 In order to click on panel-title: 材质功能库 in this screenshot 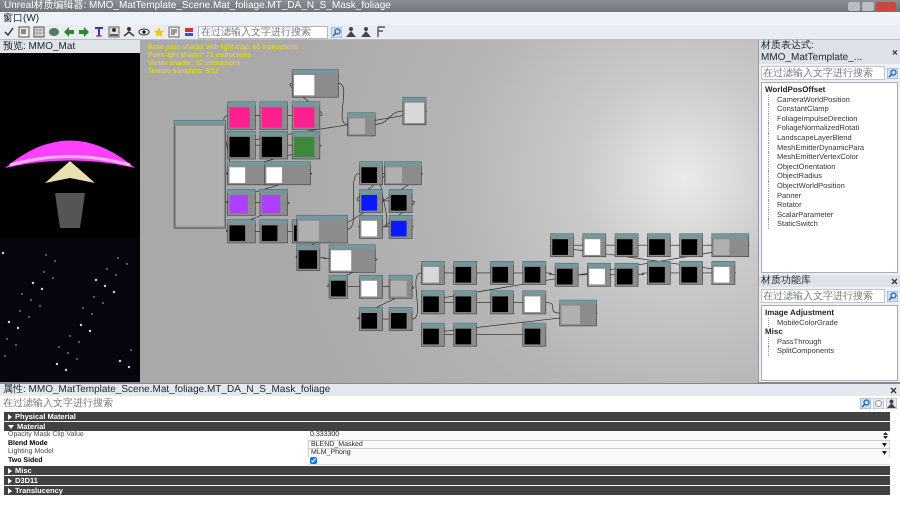, I will do `click(786, 281)`.